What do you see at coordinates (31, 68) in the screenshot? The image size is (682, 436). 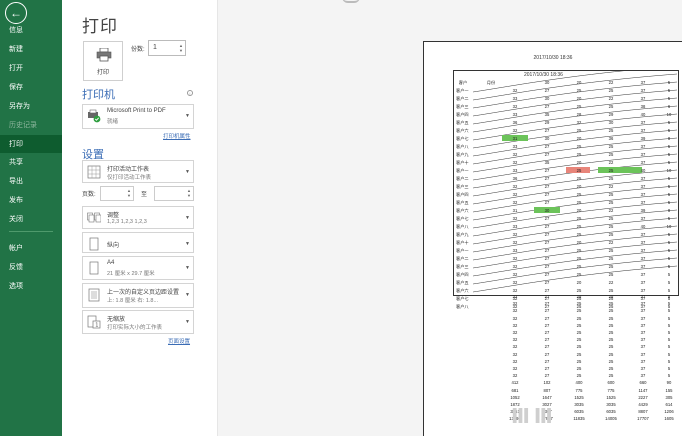 I see `nav-item-2: 打开` at bounding box center [31, 68].